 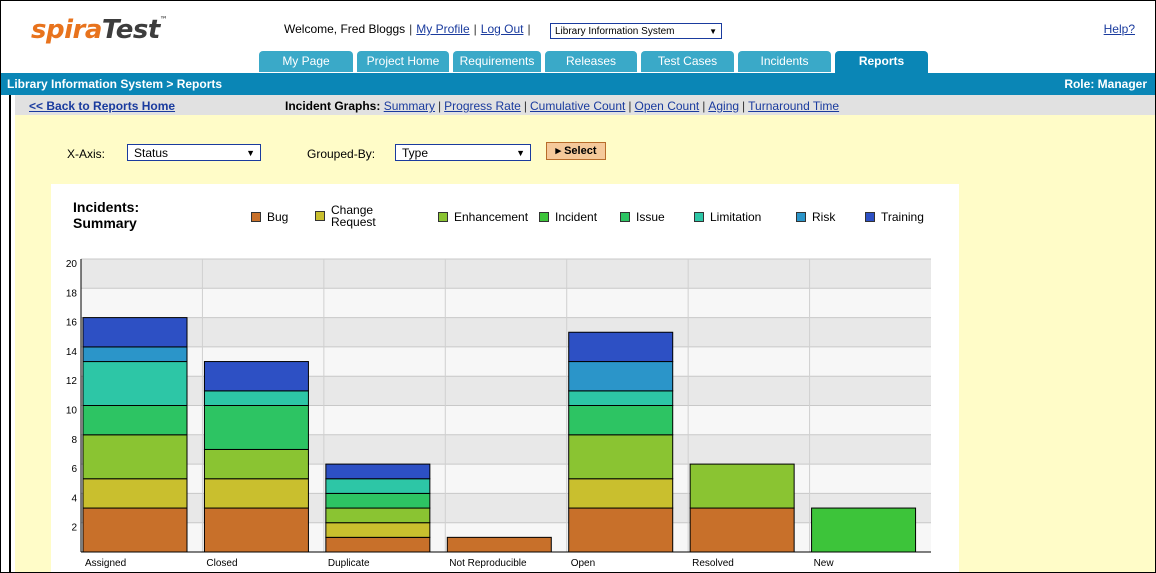 I want to click on x-tick-label: New, so click(x=824, y=563).